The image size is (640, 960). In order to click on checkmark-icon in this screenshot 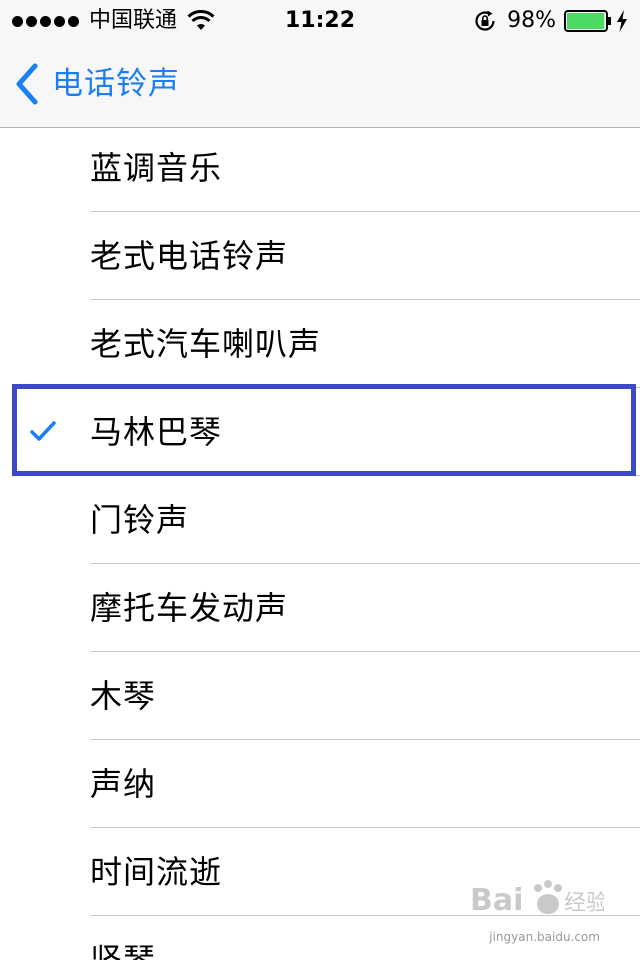, I will do `click(43, 431)`.